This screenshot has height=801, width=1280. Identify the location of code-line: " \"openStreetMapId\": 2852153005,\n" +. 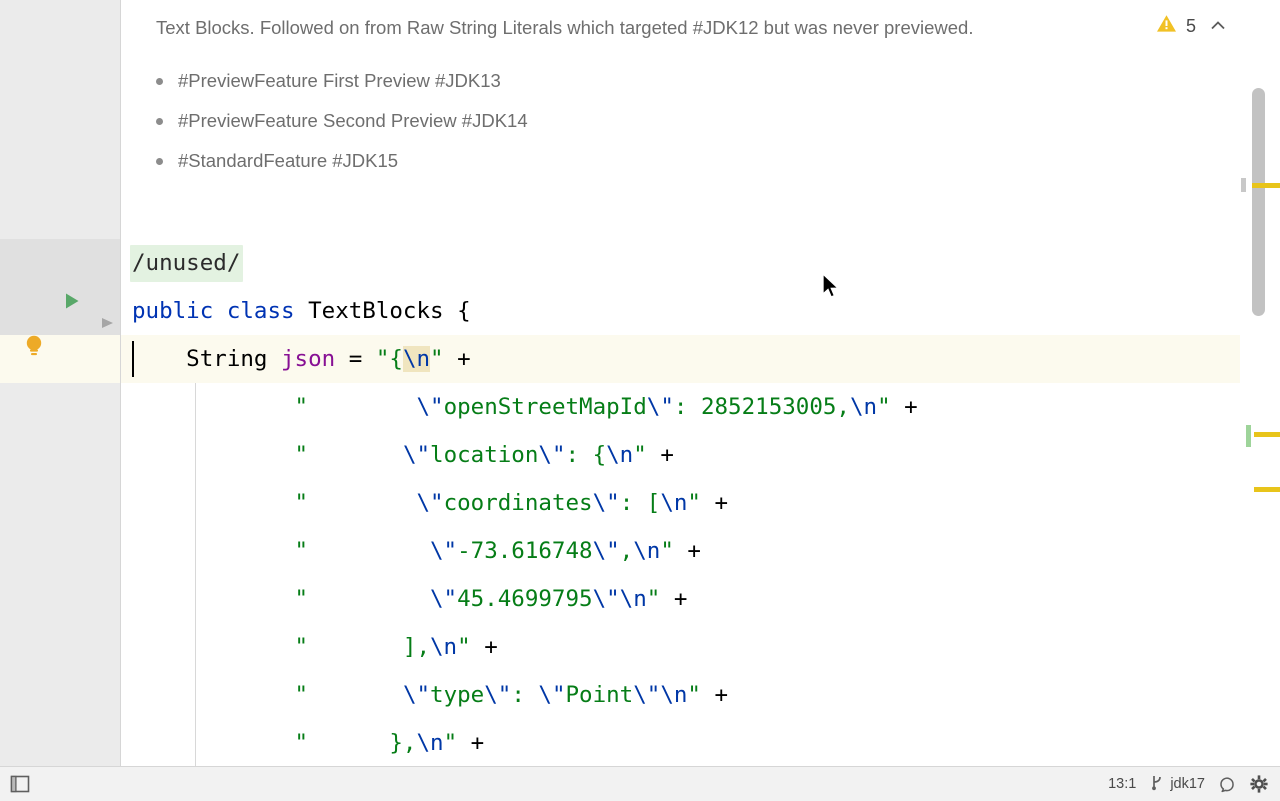
(700, 407).